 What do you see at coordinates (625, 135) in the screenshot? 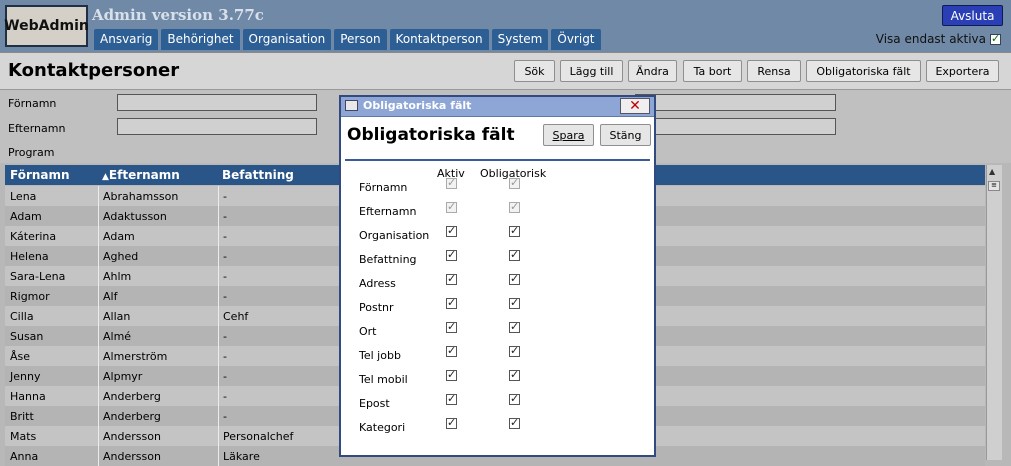
I see `close-button: Stäng` at bounding box center [625, 135].